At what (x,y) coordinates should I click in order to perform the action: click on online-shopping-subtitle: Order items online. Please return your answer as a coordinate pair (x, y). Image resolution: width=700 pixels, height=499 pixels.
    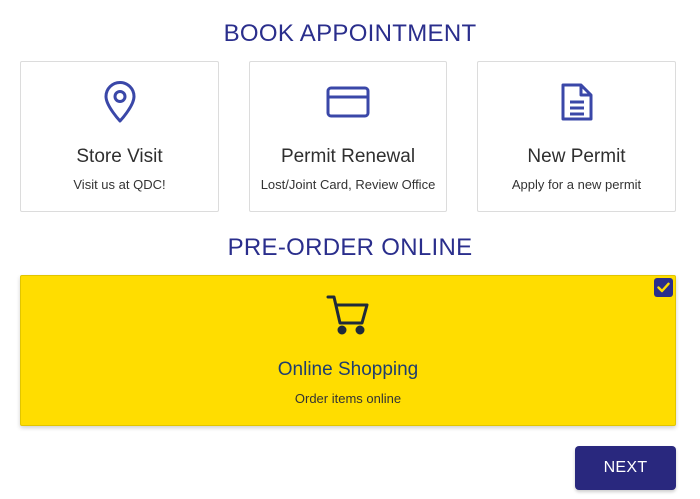
    Looking at the image, I should click on (348, 398).